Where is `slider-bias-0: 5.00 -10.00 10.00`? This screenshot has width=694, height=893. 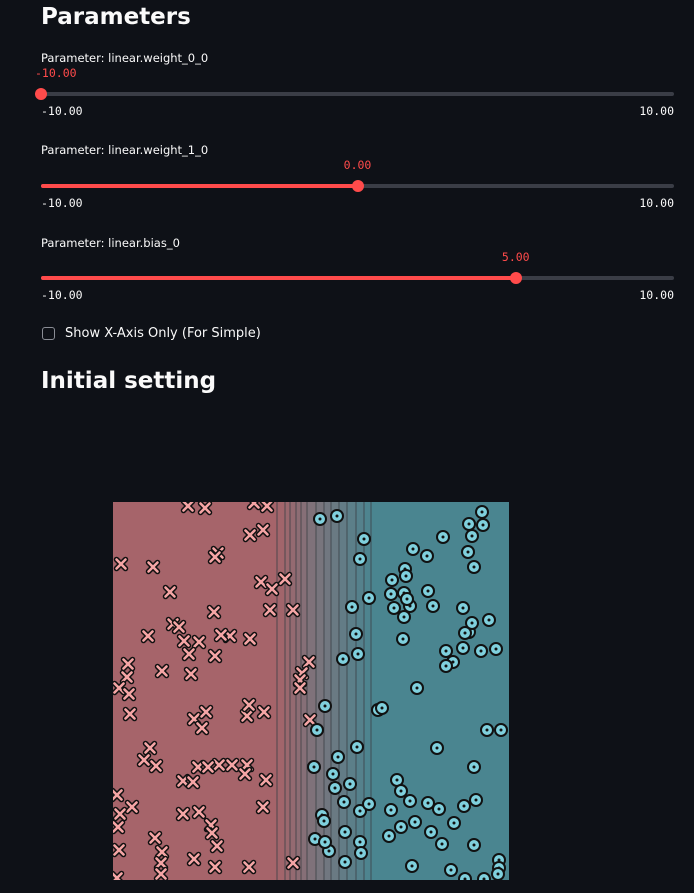
slider-bias-0: 5.00 -10.00 10.00 is located at coordinates (357, 276).